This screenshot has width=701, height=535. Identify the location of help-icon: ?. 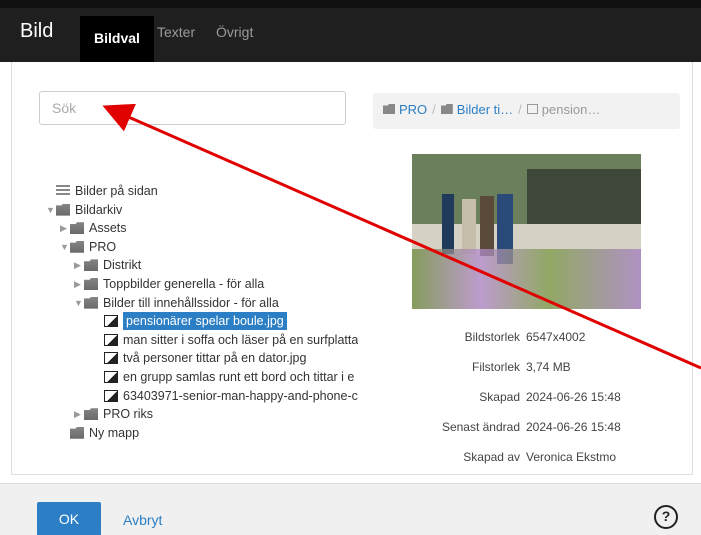
(666, 517).